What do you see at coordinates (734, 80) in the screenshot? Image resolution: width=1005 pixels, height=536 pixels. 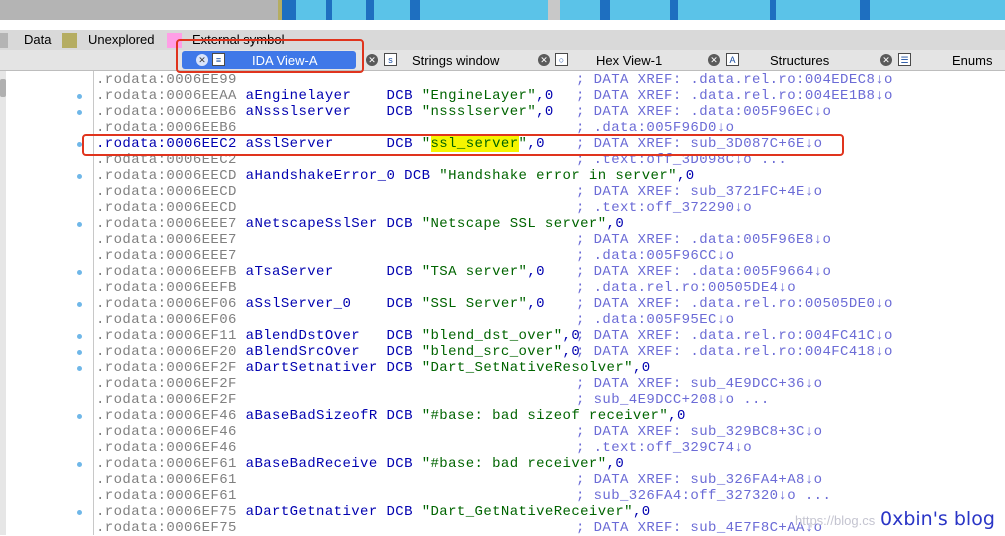 I see `xref-comment: ; DATA XREF: .data.rel.ro:004EDEC8↓o` at bounding box center [734, 80].